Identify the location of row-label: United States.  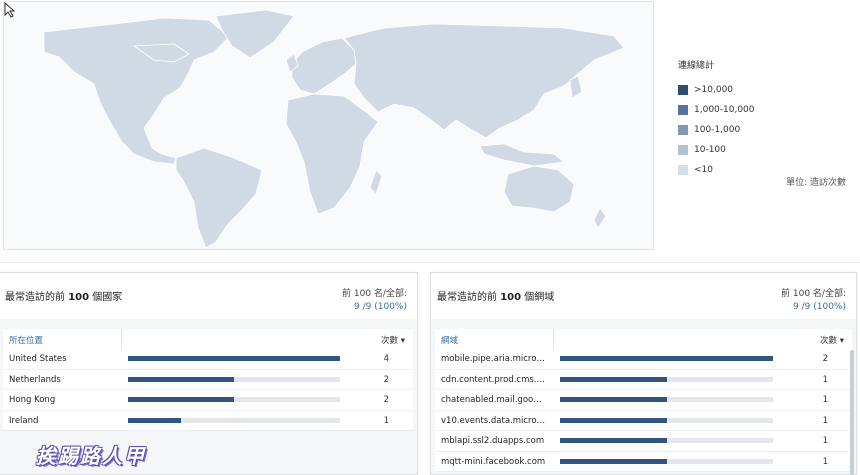
(38, 359).